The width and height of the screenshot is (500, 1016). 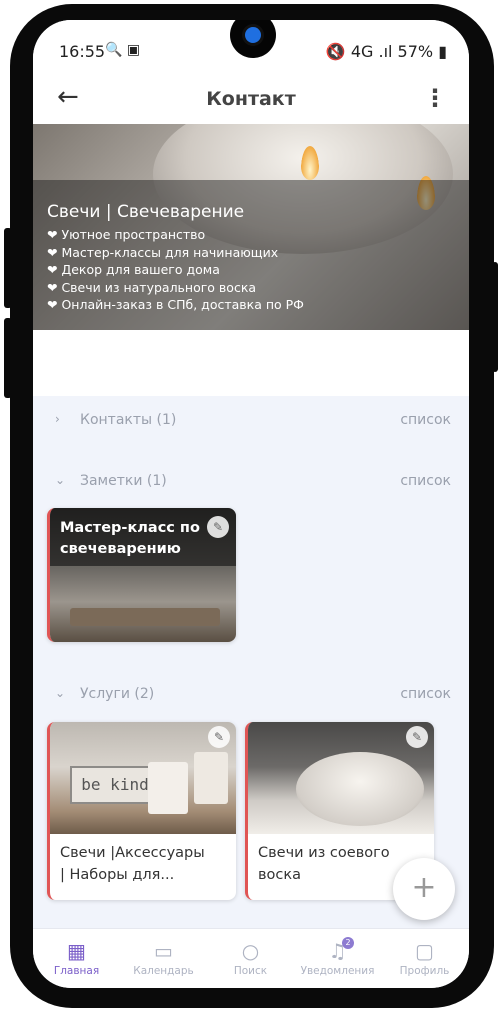 I want to click on service-title-line: Свечи из соевого, so click(x=324, y=853).